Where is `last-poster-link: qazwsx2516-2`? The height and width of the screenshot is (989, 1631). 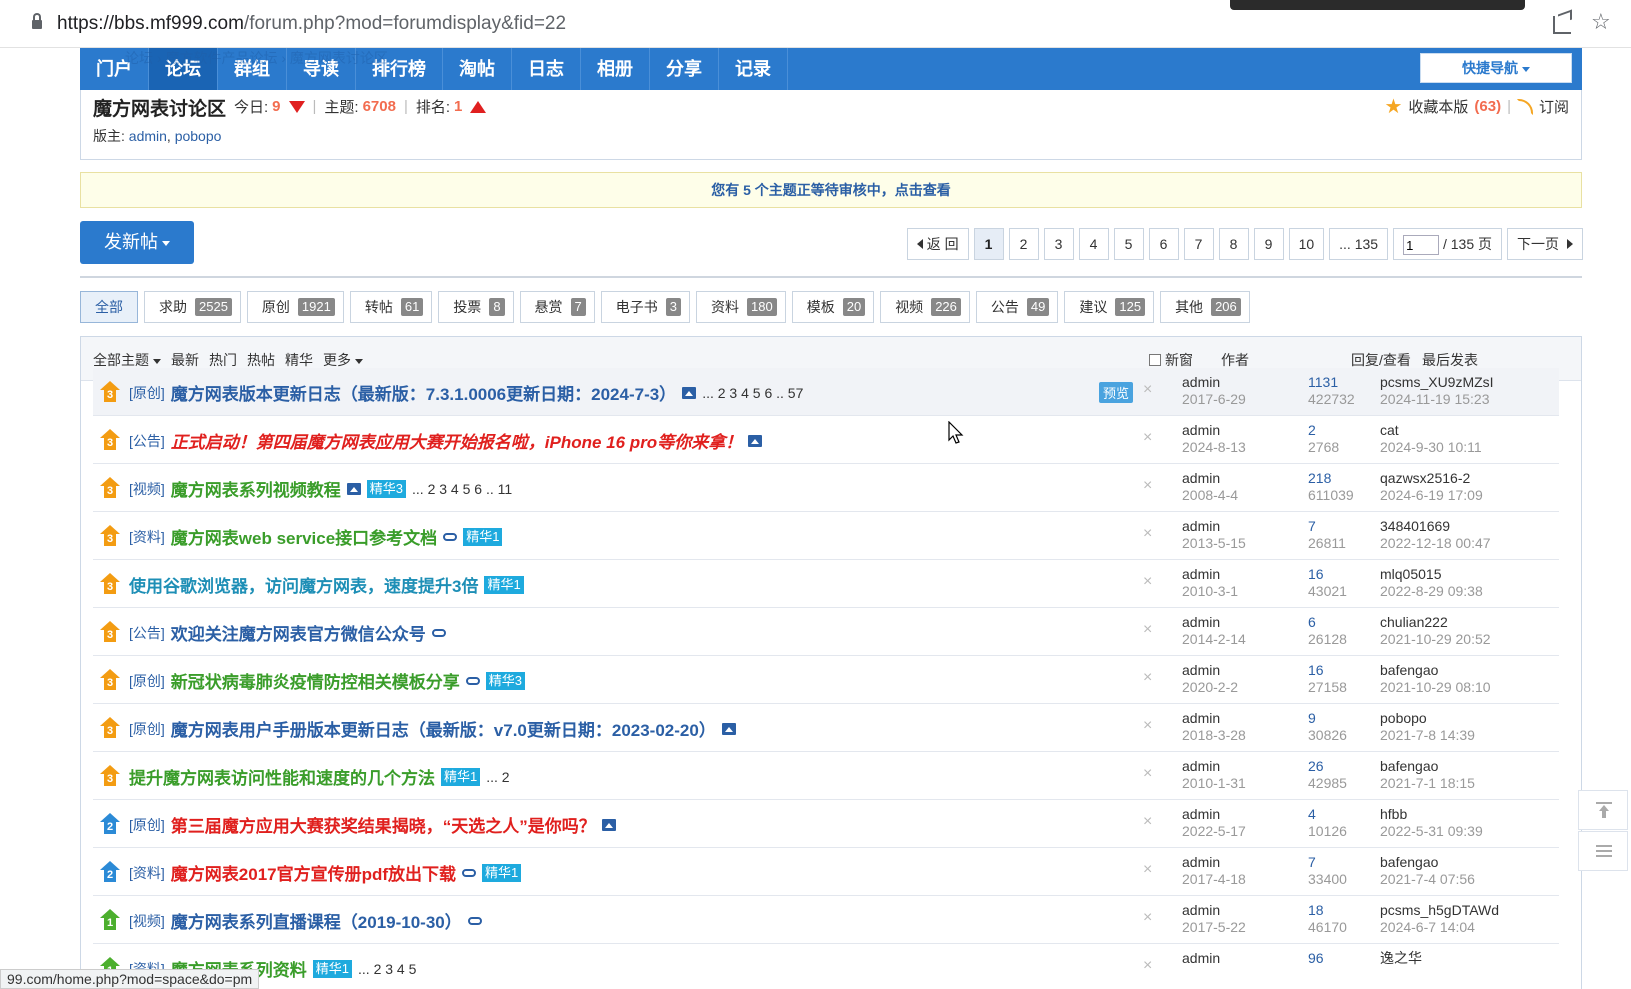
last-poster-link: qazwsx2516-2 is located at coordinates (1431, 478).